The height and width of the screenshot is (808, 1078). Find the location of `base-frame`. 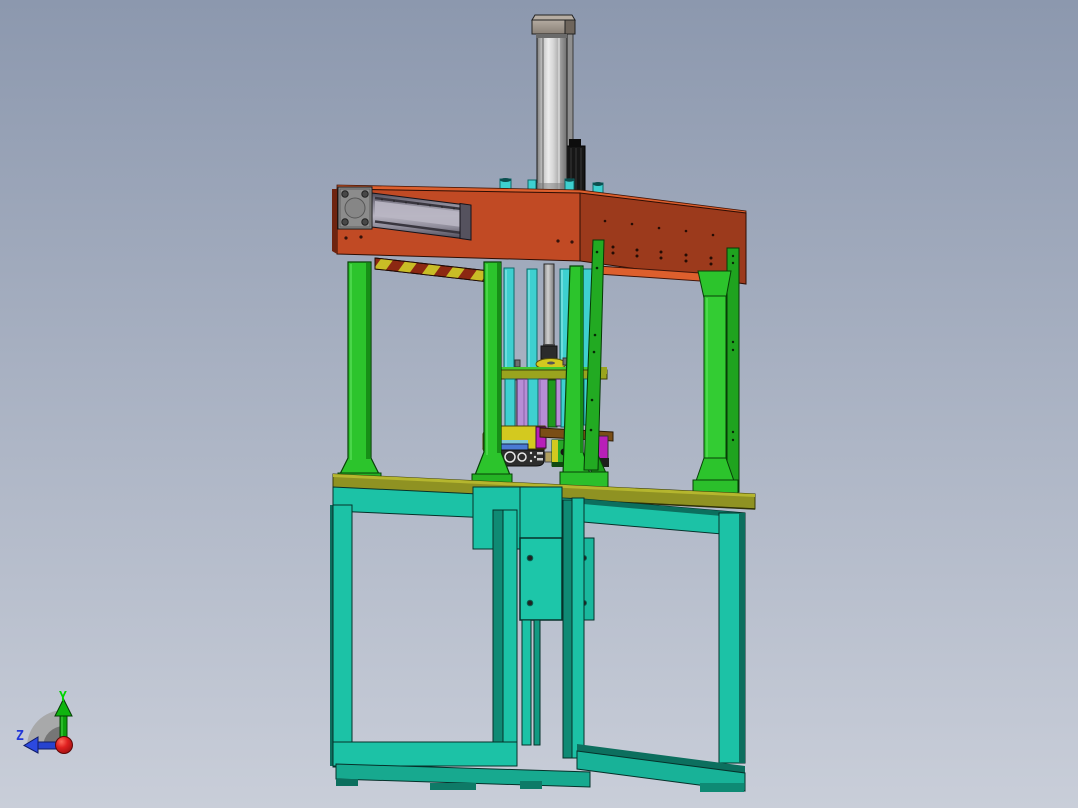

base-frame is located at coordinates (538, 639).